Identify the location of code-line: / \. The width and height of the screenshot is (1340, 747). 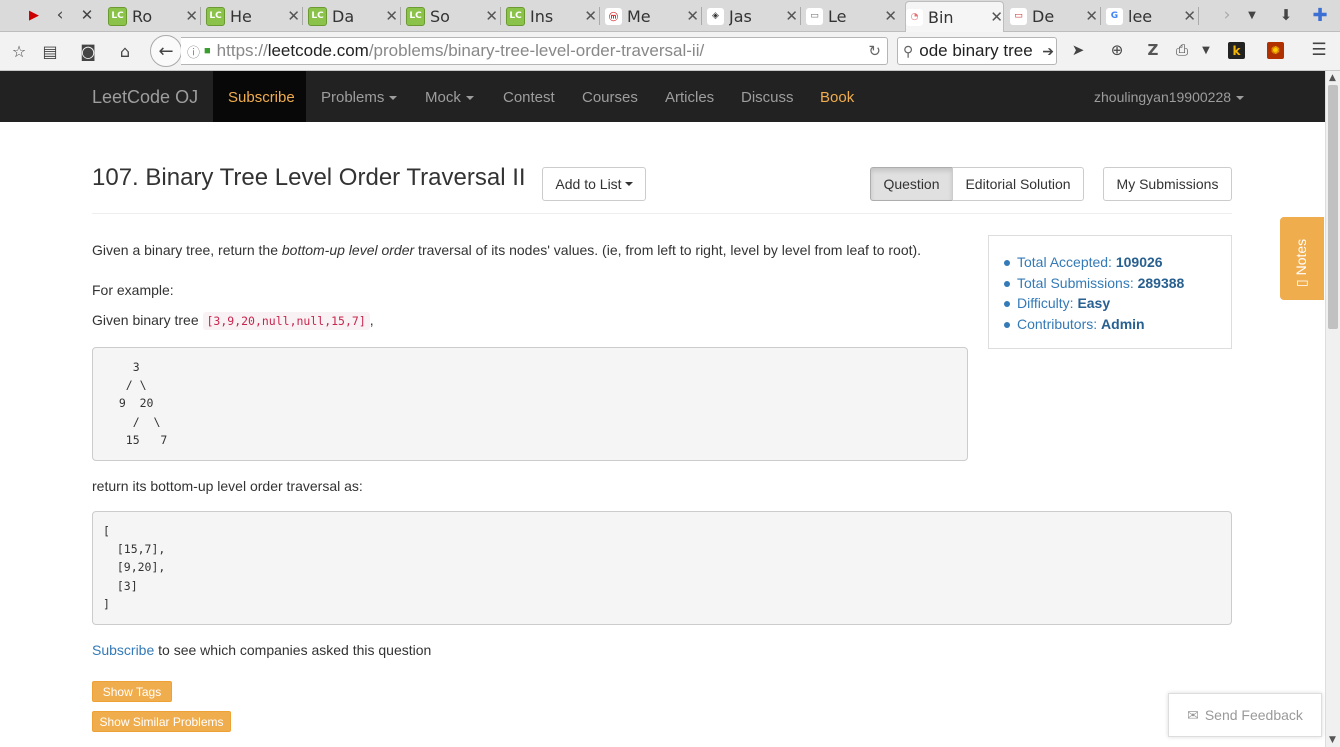
(126, 385).